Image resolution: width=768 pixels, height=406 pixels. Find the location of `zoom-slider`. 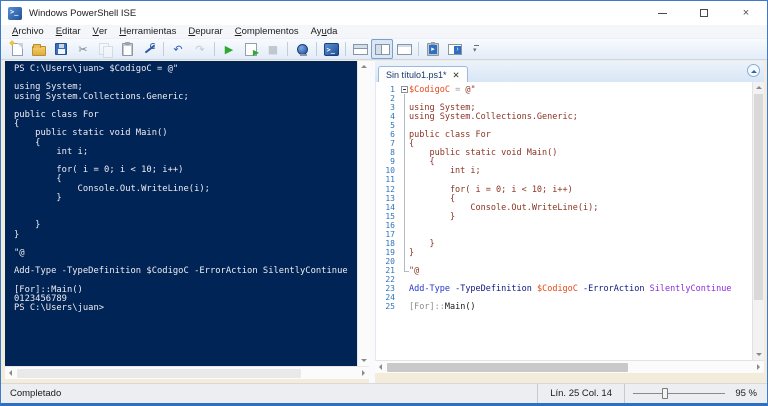

zoom-slider is located at coordinates (679, 393).